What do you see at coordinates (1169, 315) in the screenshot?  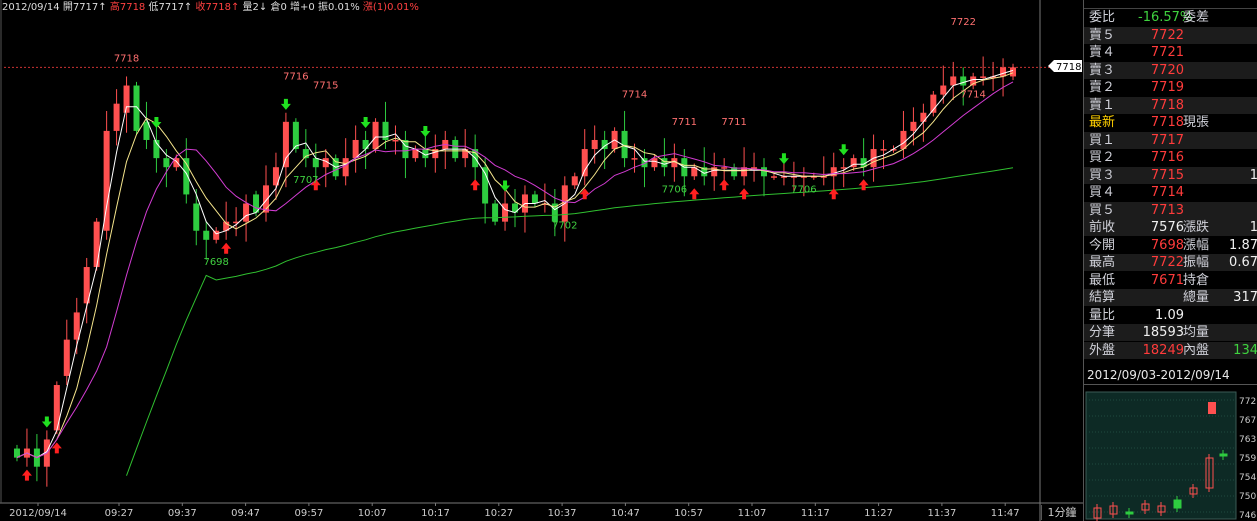 I see `stat-value: 1.09` at bounding box center [1169, 315].